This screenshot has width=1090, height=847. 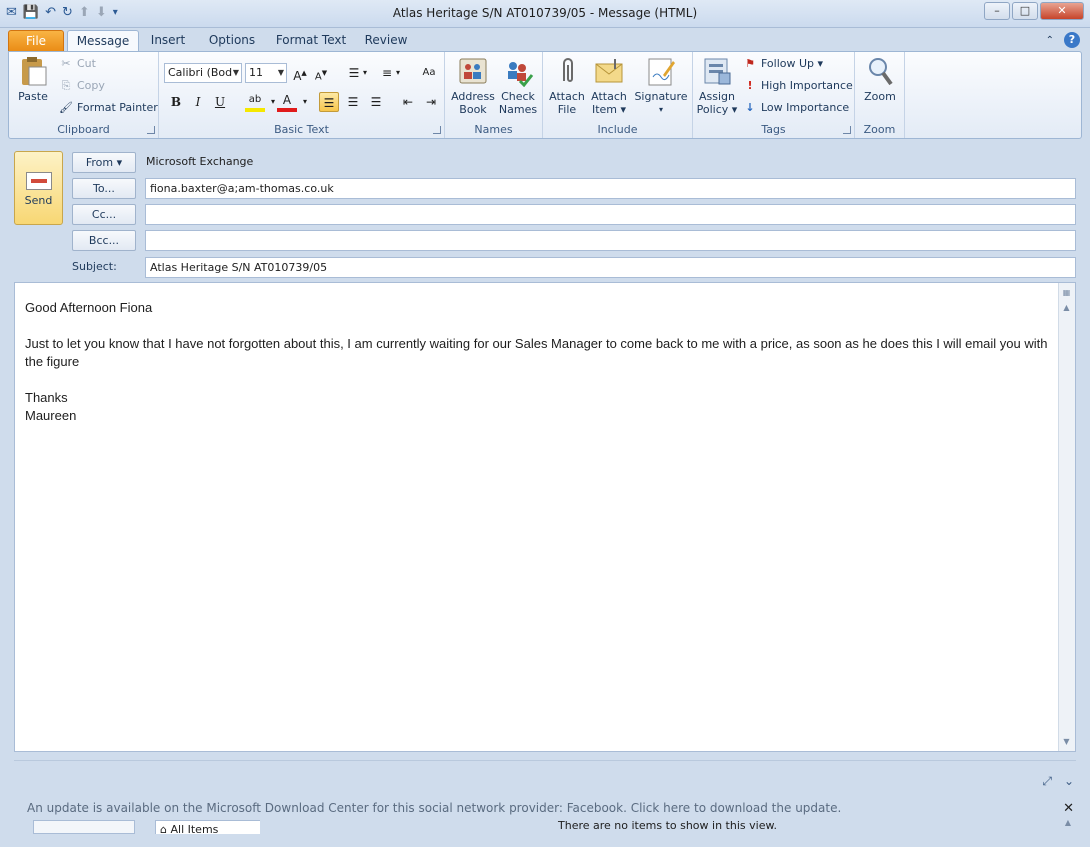 I want to click on cut-button: ✂ Cut, so click(x=77, y=64).